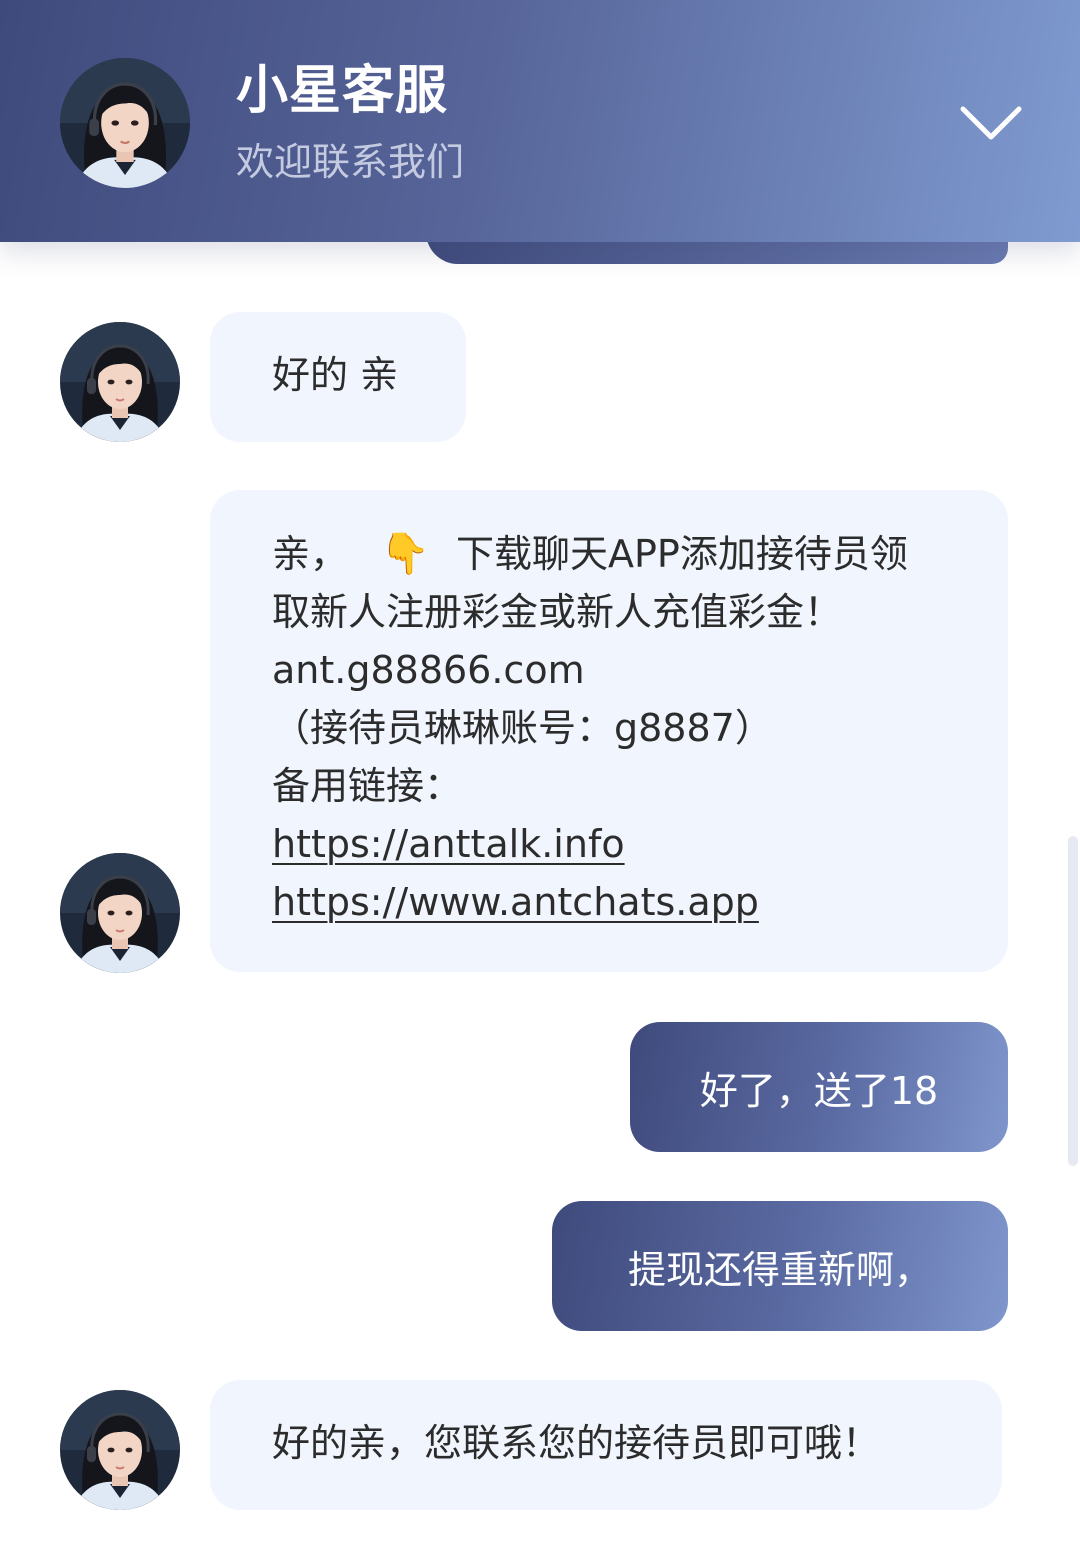 The width and height of the screenshot is (1080, 1546). What do you see at coordinates (576, 1443) in the screenshot?
I see `message-text: 好的亲，您联系您的接待员即可哦！` at bounding box center [576, 1443].